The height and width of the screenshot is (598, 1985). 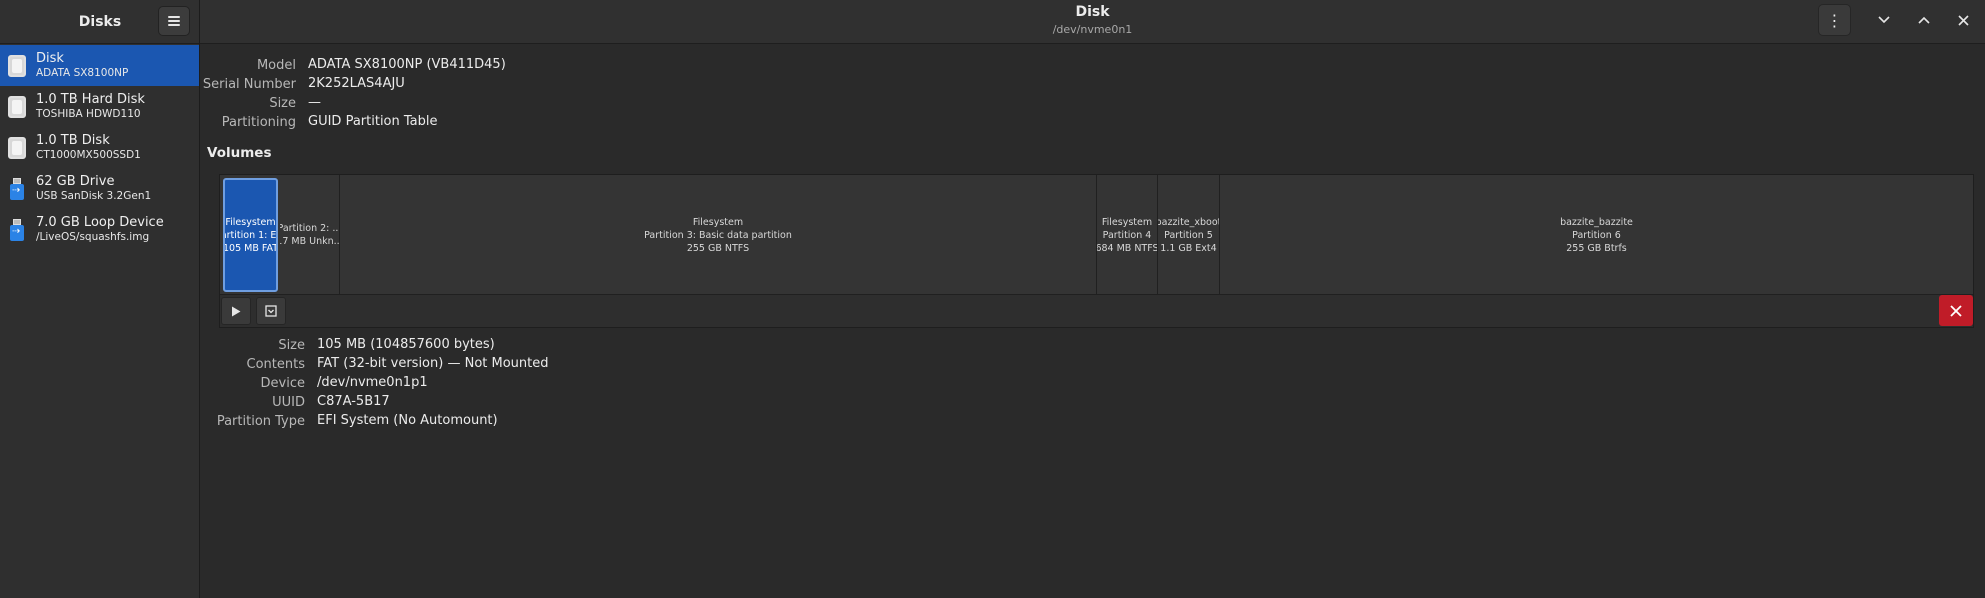 I want to click on partition-5: bazzite_xboot Partition 5 1.1 GB Ext4, so click(x=1189, y=235).